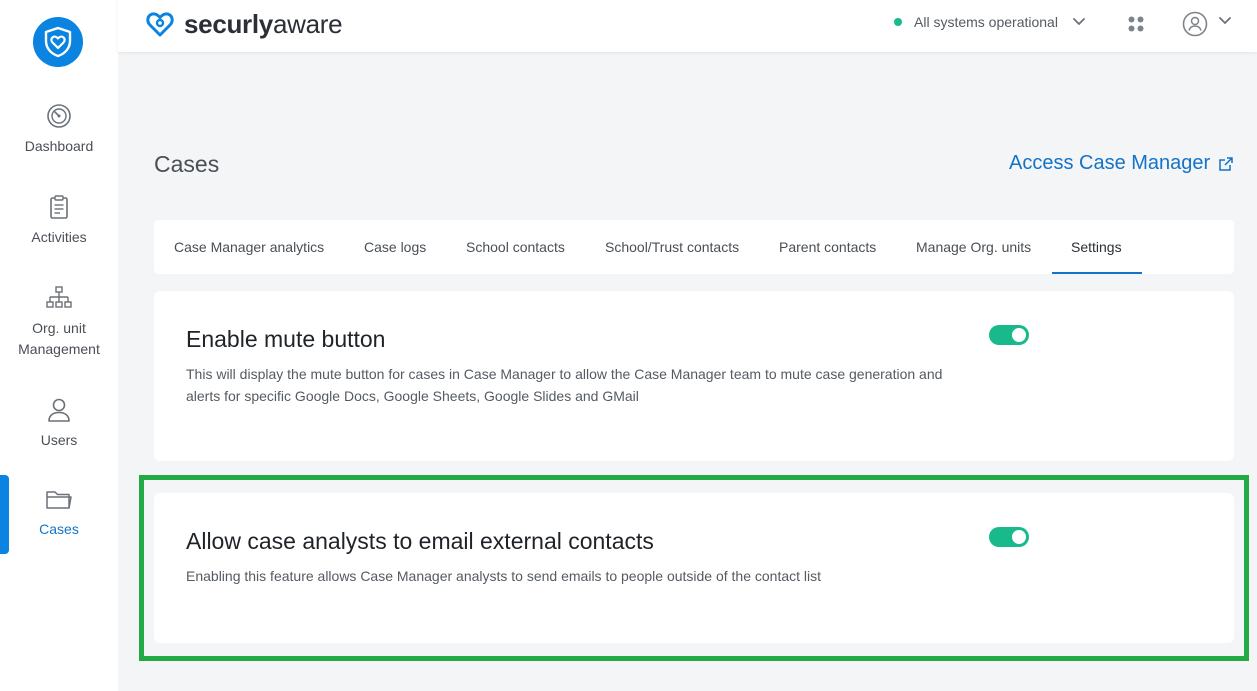  I want to click on brand-name-part2: aware, so click(307, 23).